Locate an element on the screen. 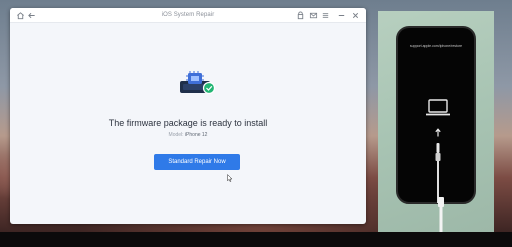  minimize-icon is located at coordinates (341, 15).